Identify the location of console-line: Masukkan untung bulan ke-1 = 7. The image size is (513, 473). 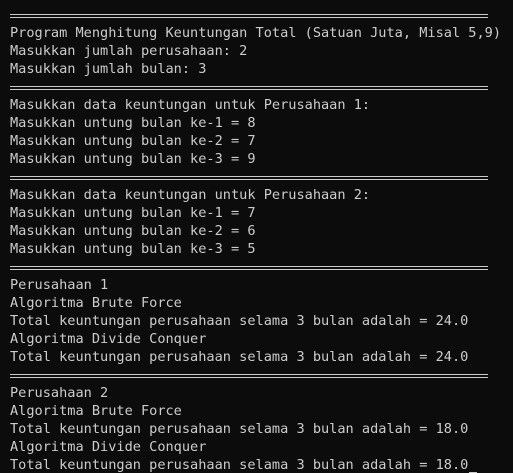
(261, 213).